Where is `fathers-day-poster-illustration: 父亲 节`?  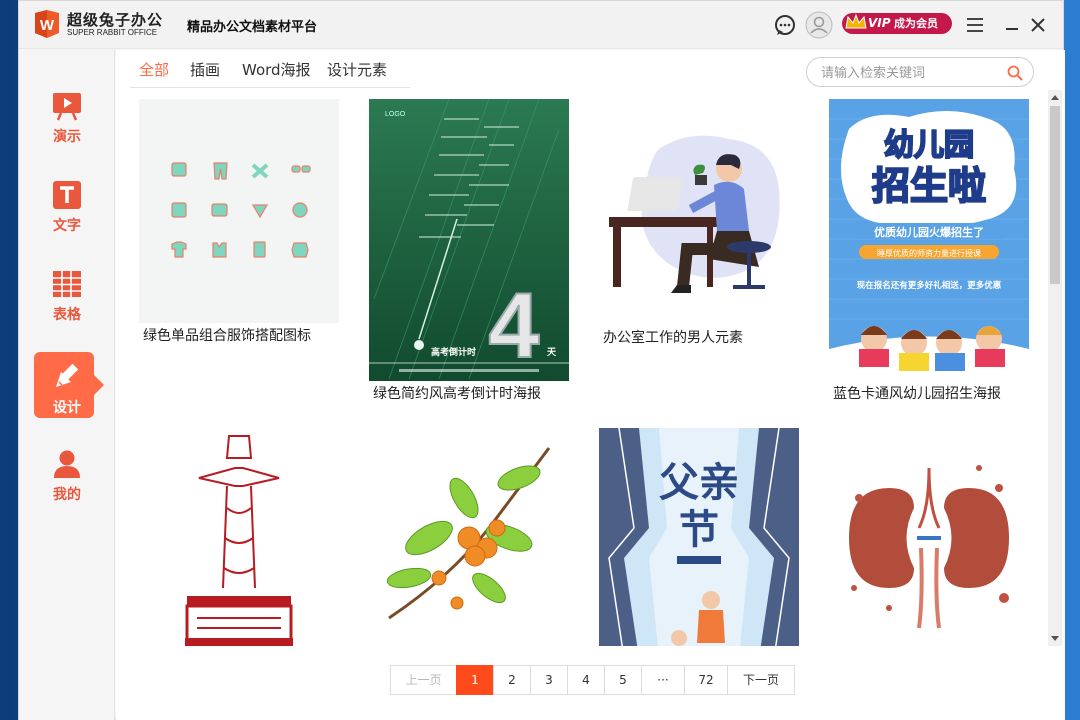 fathers-day-poster-illustration: 父亲 节 is located at coordinates (699, 537).